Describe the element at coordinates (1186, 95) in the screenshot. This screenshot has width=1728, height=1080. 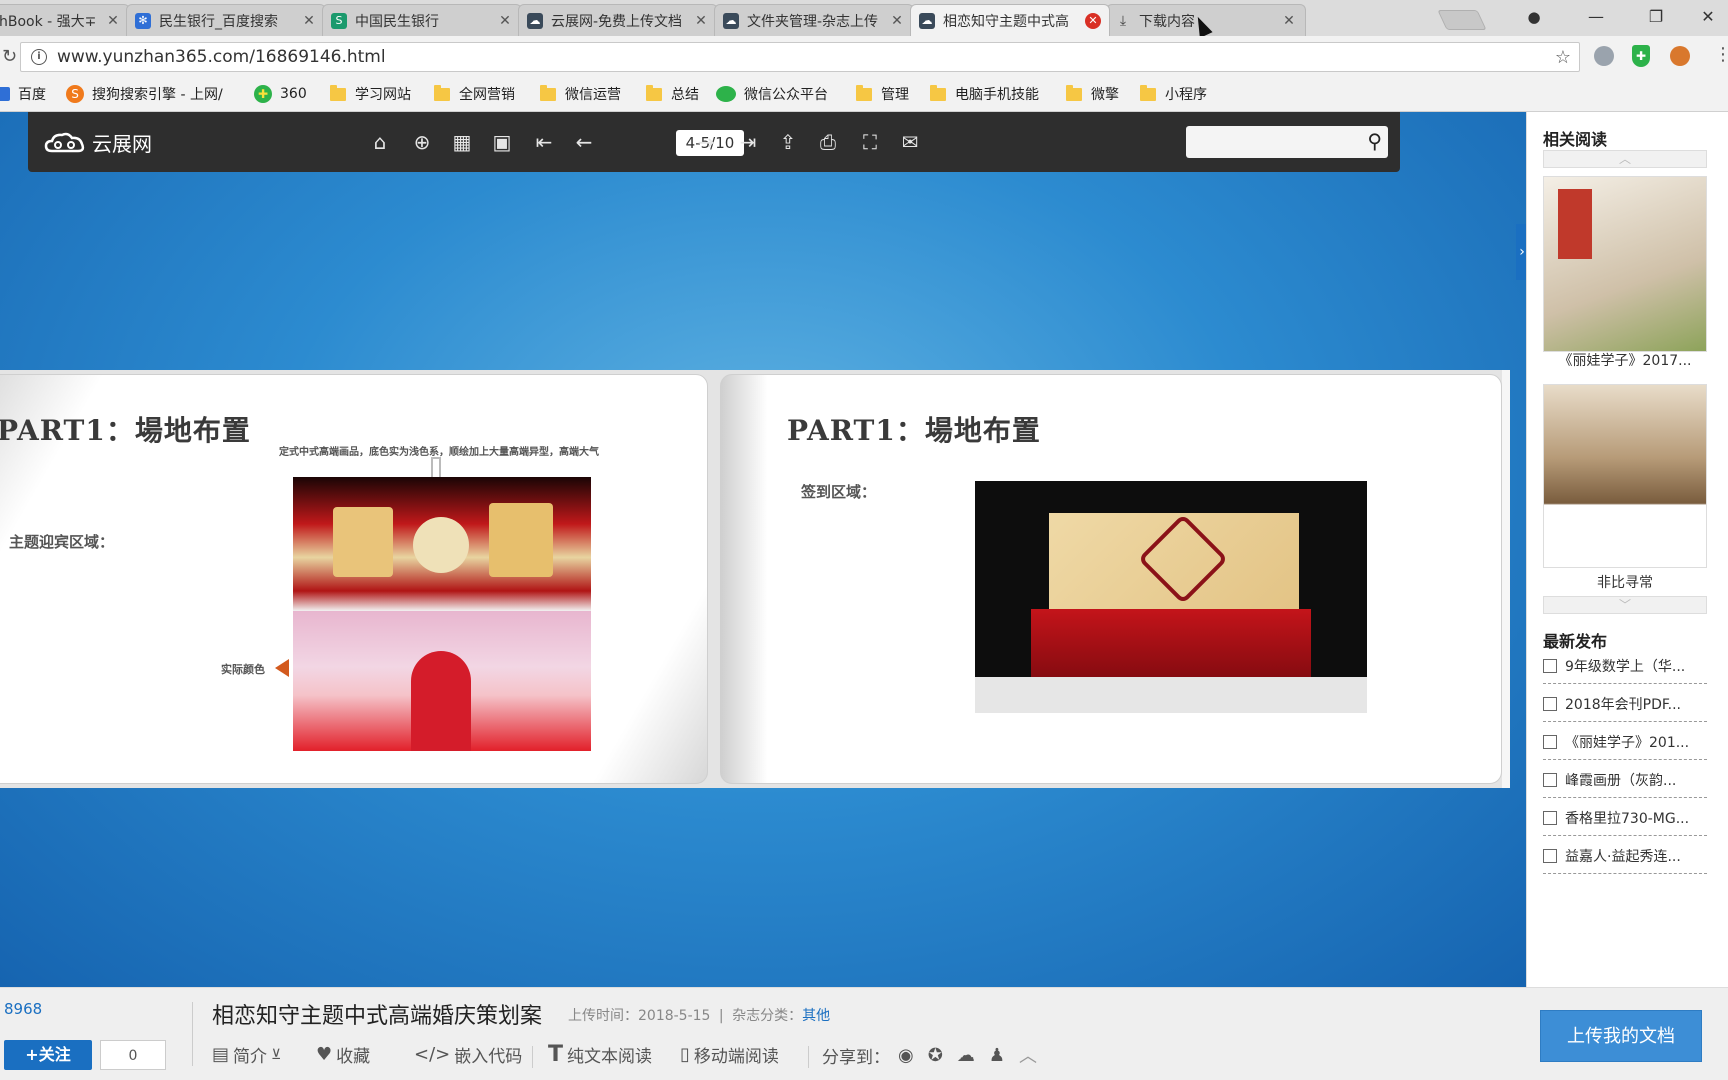
I see `bookmark-label: 小程序` at that location.